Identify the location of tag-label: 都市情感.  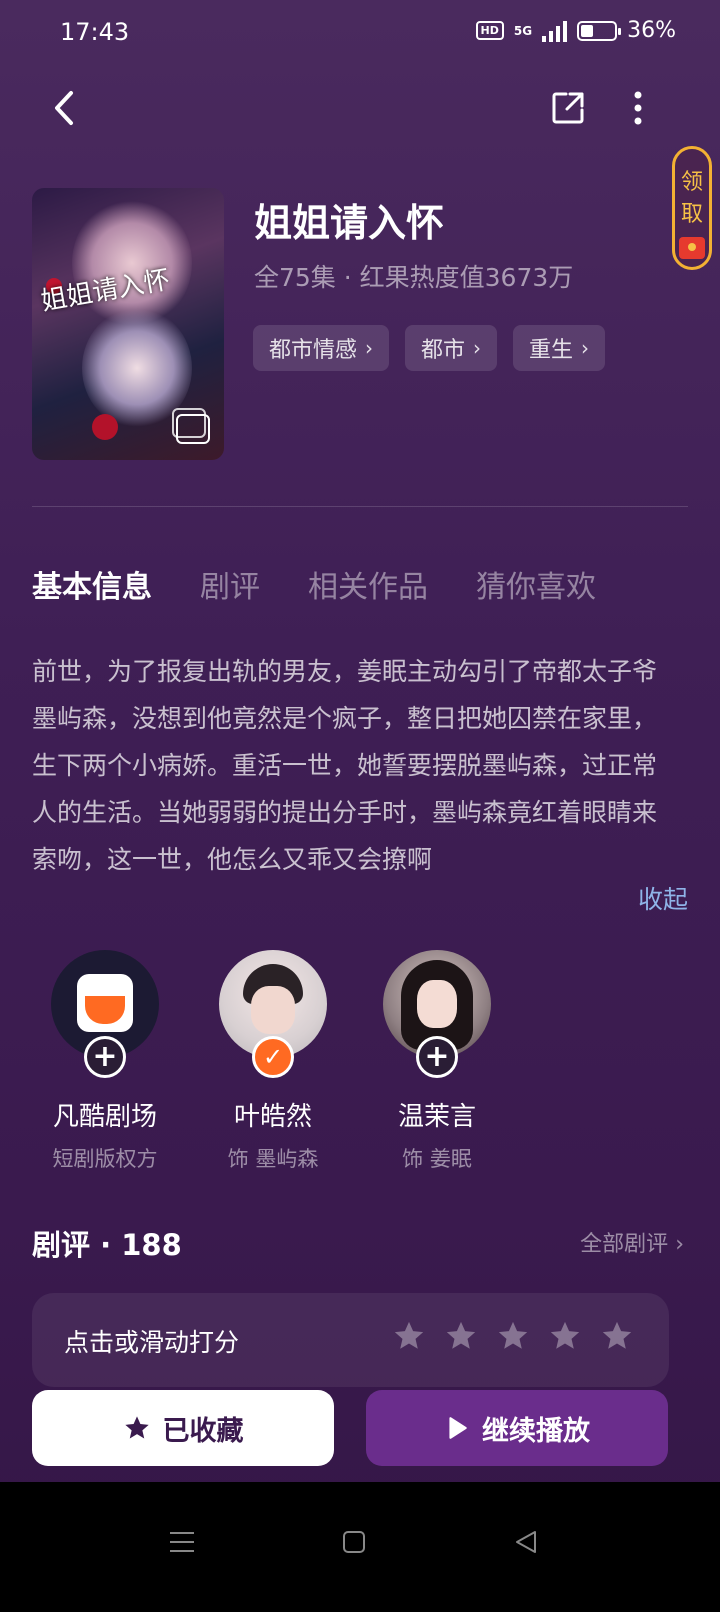
(313, 350).